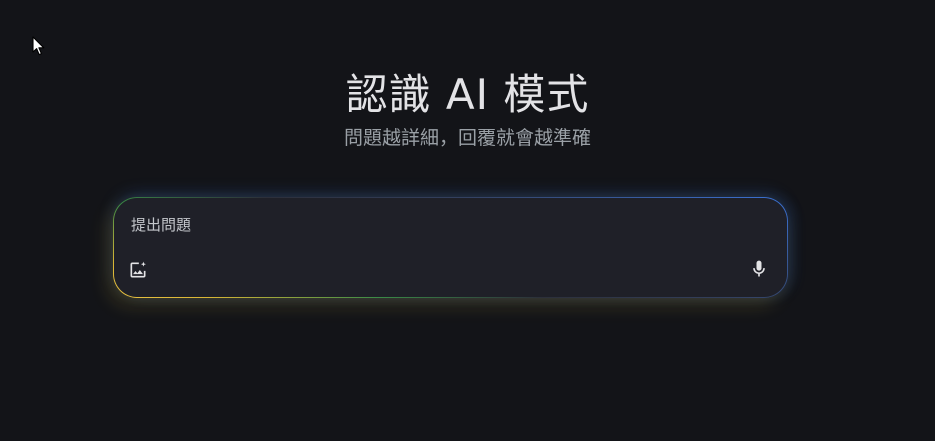 The height and width of the screenshot is (441, 935). I want to click on add-image-button, so click(138, 270).